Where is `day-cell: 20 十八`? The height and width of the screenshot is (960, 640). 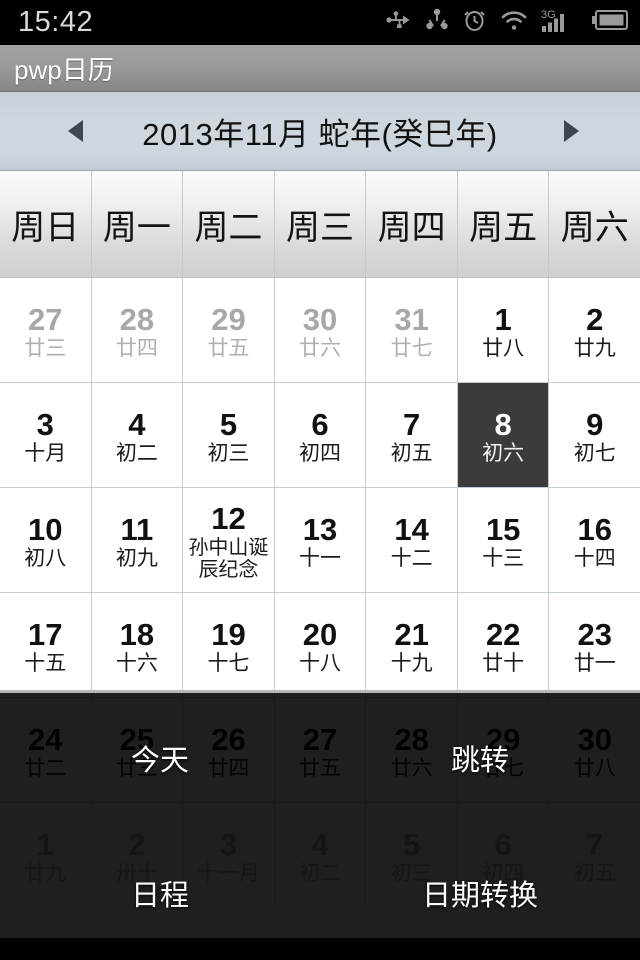 day-cell: 20 十八 is located at coordinates (320, 645).